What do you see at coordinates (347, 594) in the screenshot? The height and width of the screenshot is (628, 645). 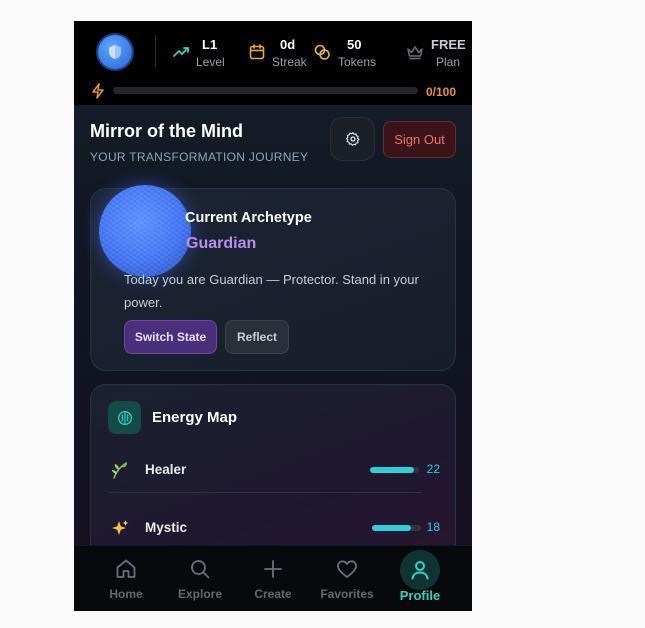 I see `nav-label: Favorites` at bounding box center [347, 594].